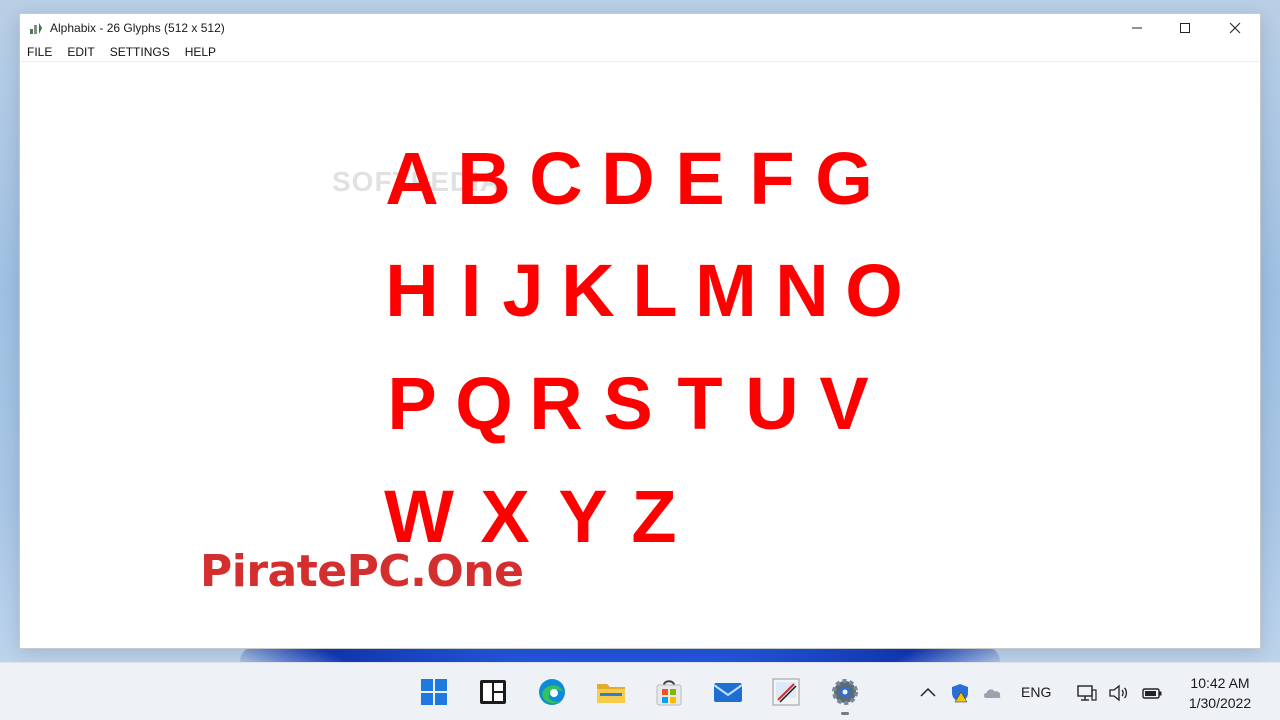  I want to click on glyph: X, so click(505, 517).